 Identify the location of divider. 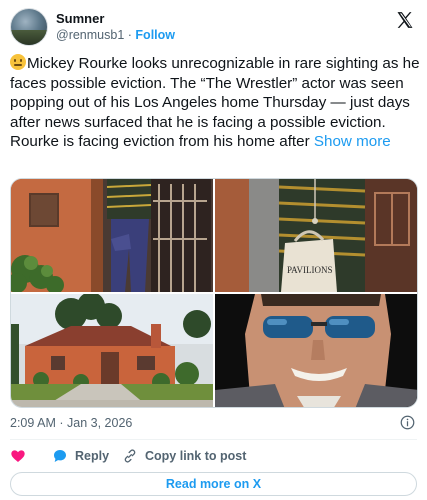
(213, 439).